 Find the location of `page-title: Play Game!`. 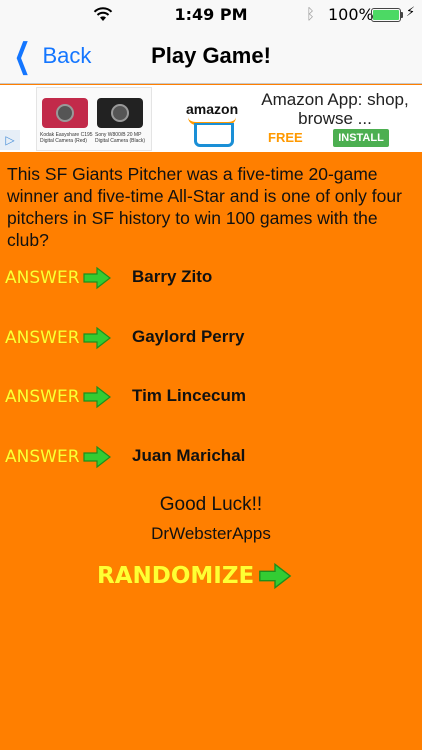

page-title: Play Game! is located at coordinates (211, 55).